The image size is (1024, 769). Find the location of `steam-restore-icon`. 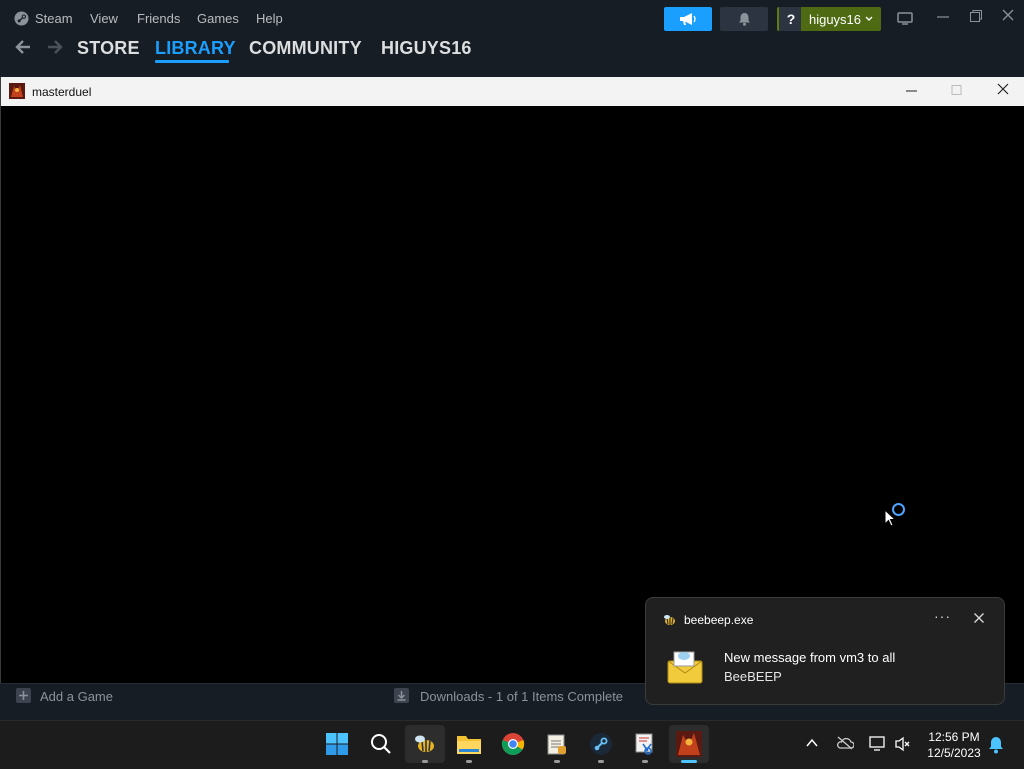

steam-restore-icon is located at coordinates (976, 16).